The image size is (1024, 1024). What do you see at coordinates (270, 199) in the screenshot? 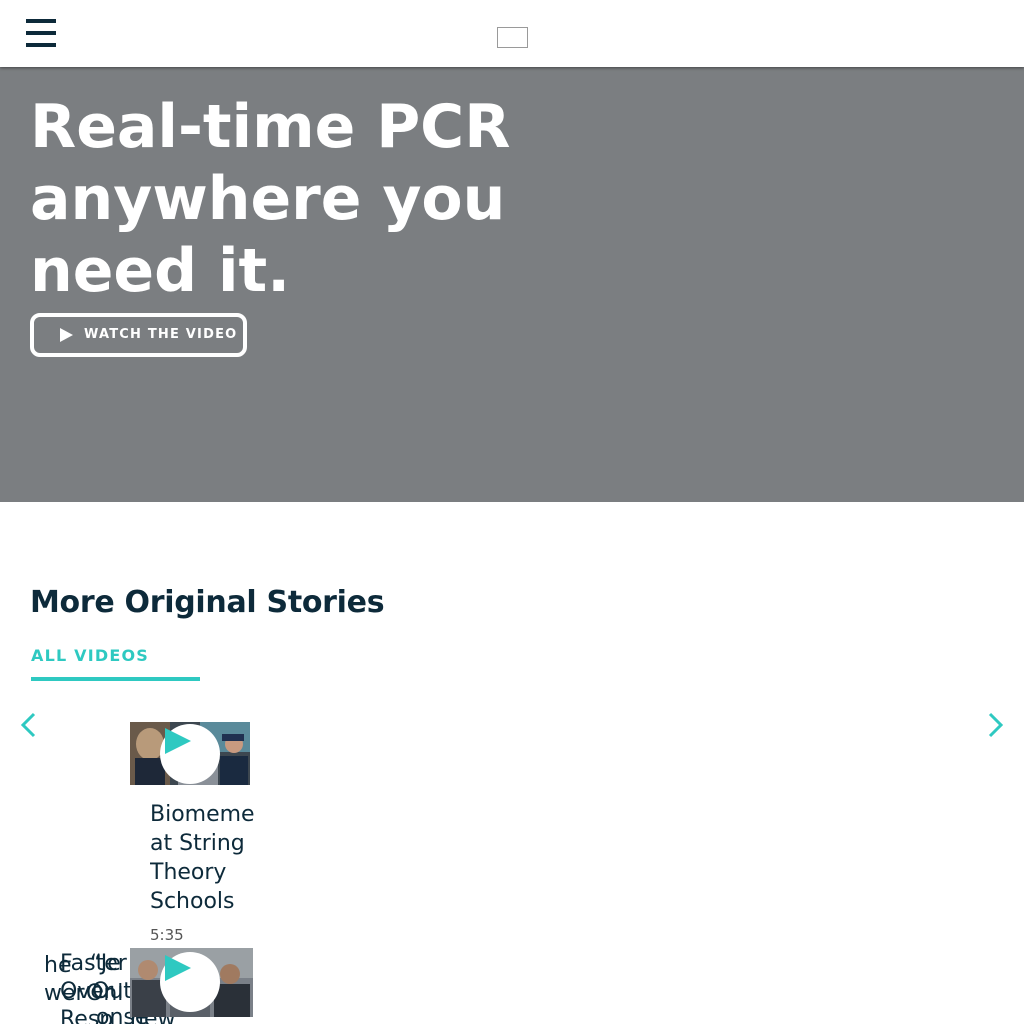
I see `hero-title: Real-time PCR anywhere you need it.` at bounding box center [270, 199].